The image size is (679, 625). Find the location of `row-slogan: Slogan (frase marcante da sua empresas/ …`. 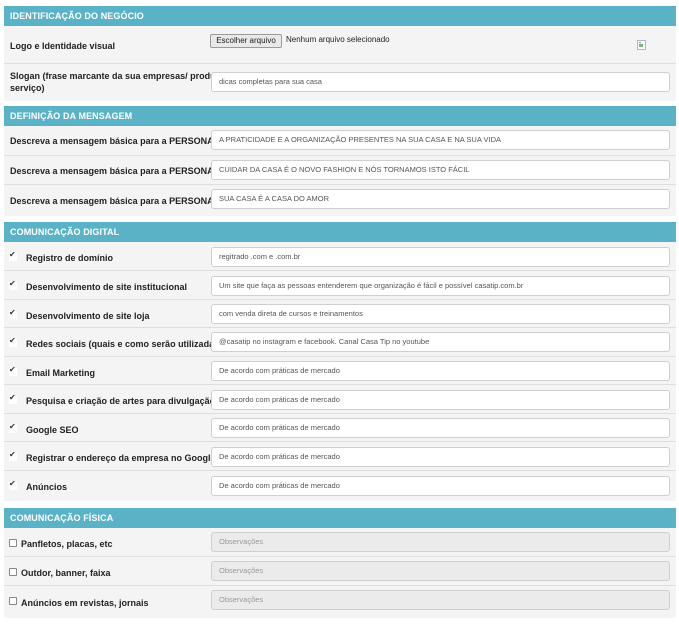

row-slogan: Slogan (frase marcante da sua empresas/ … is located at coordinates (340, 82).